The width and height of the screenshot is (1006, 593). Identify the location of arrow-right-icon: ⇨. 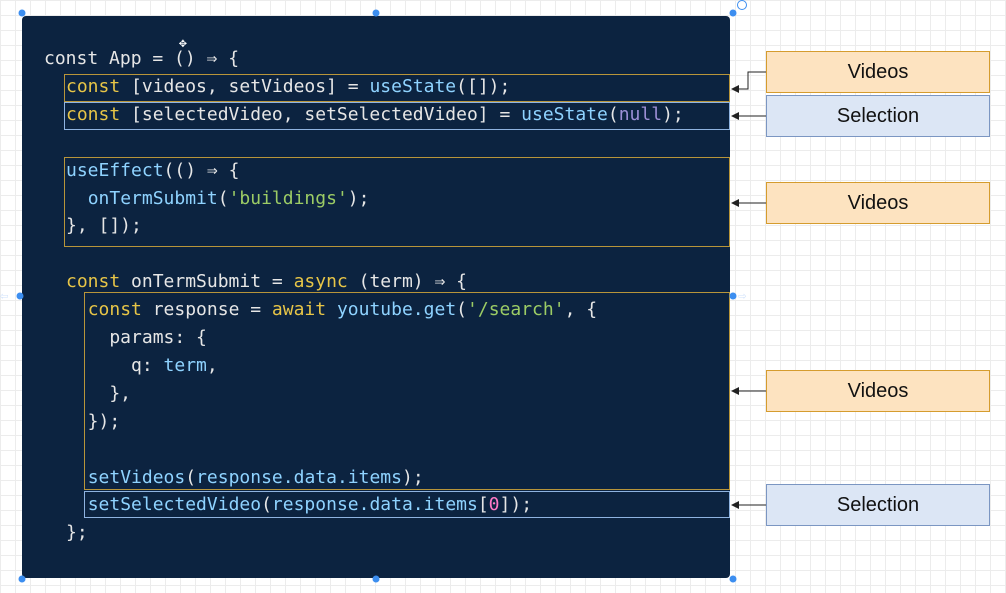
(742, 296).